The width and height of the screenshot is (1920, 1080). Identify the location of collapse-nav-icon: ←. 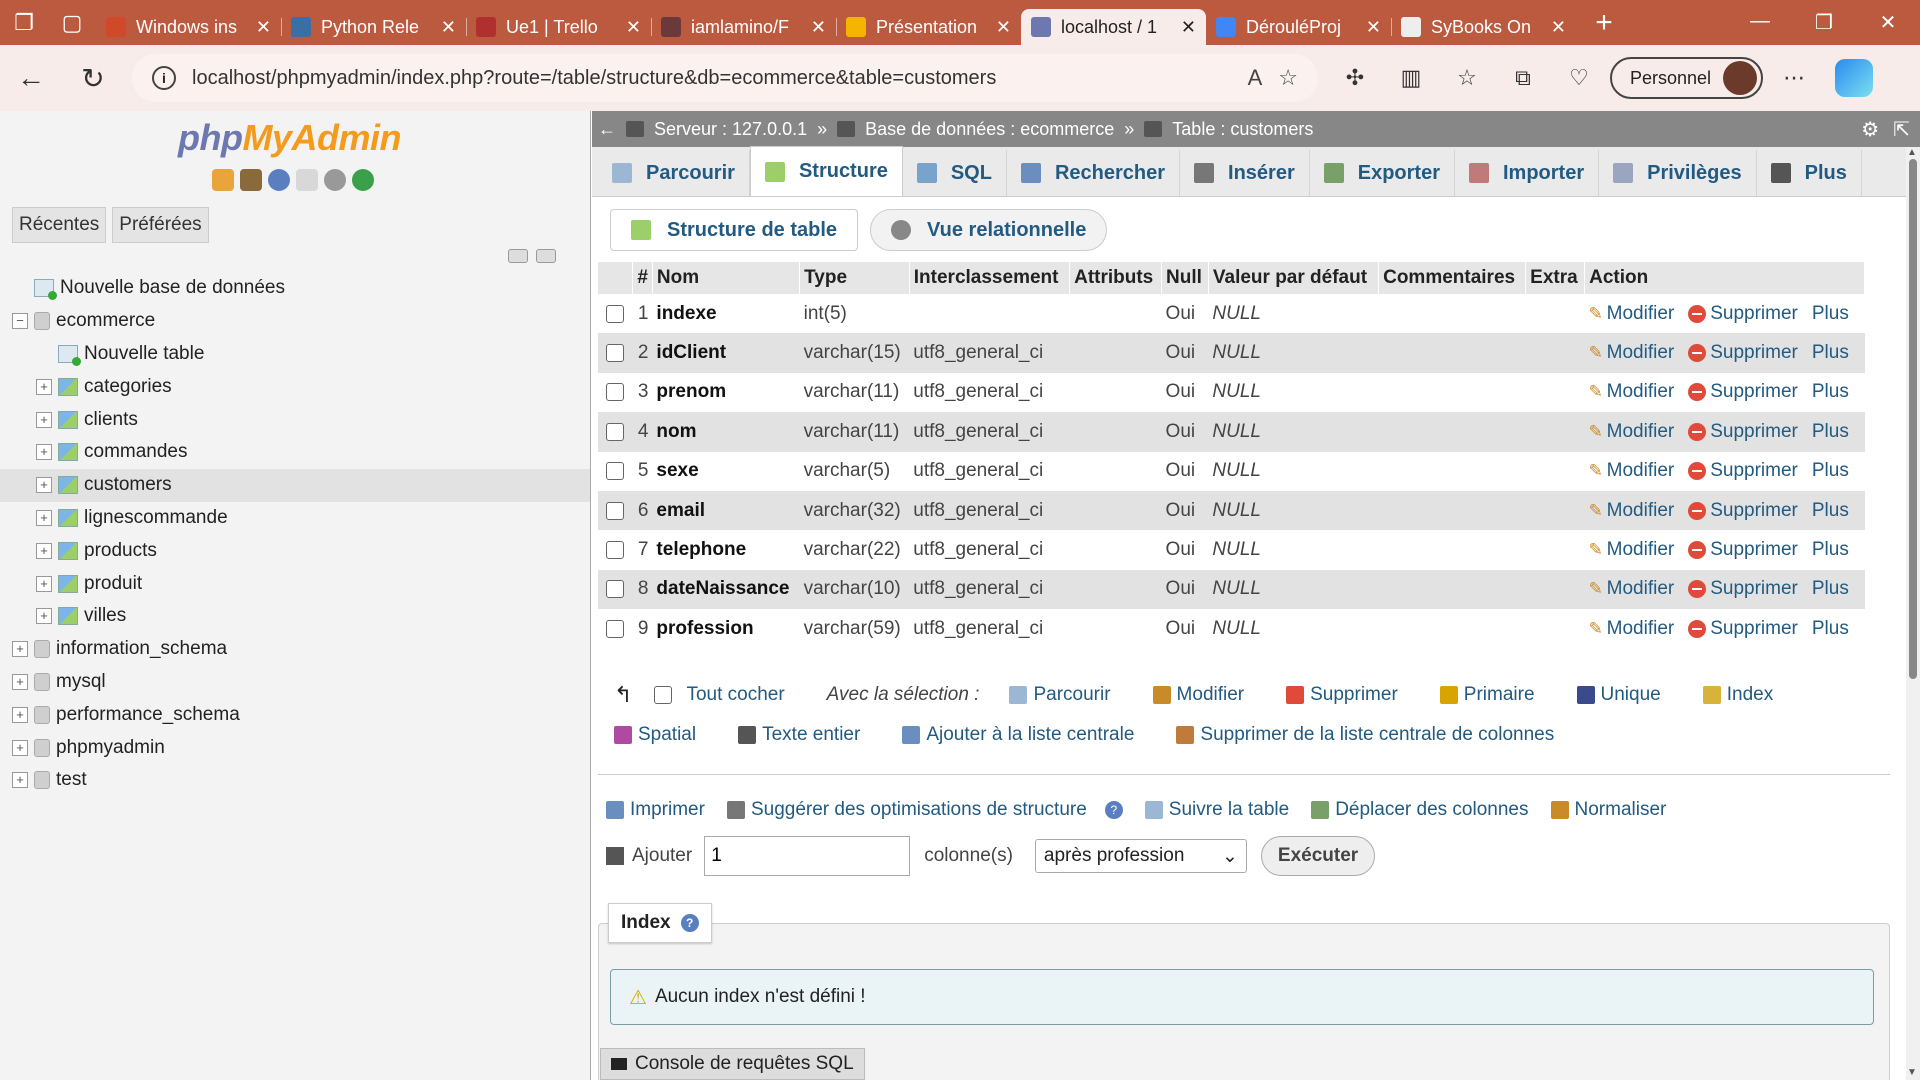
(607, 129).